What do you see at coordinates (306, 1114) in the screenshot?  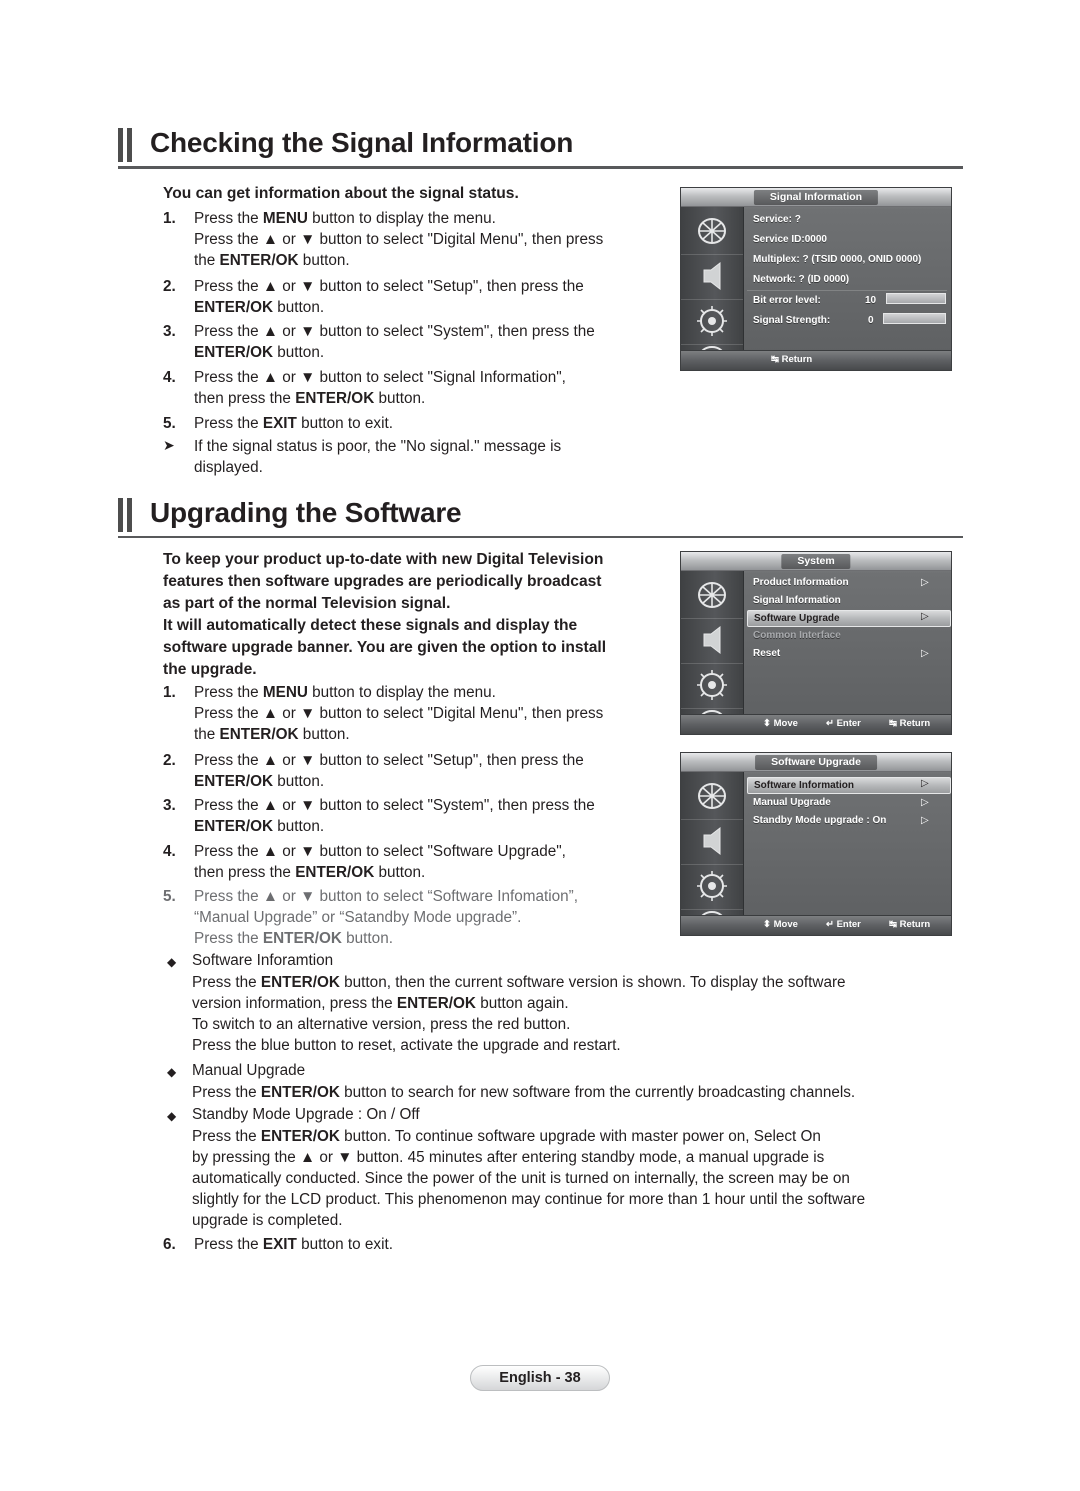 I see `bullet-3-title: Standby Mode Upgrade : On / Off` at bounding box center [306, 1114].